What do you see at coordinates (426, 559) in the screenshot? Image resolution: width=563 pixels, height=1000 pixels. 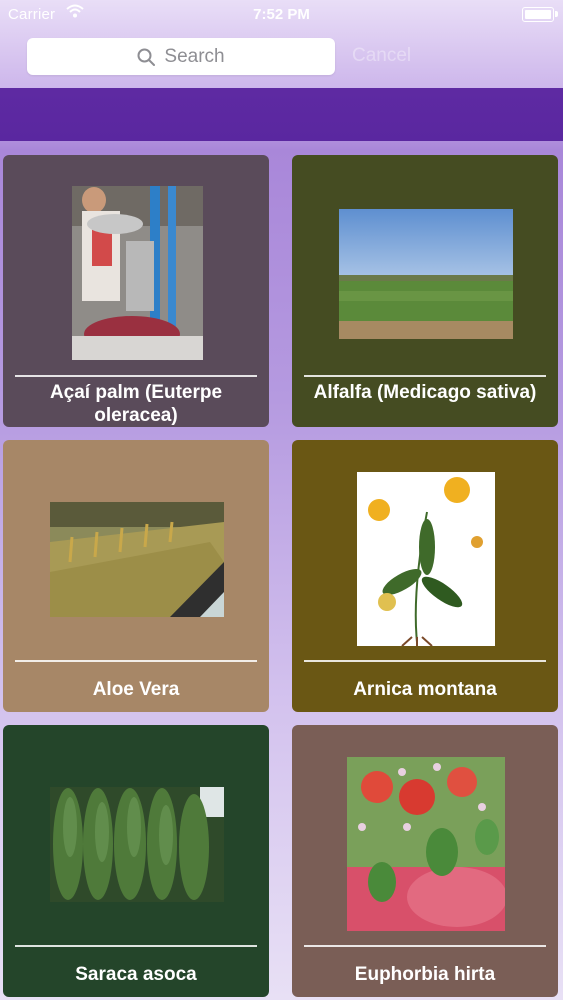 I see `arnica-montana-photo` at bounding box center [426, 559].